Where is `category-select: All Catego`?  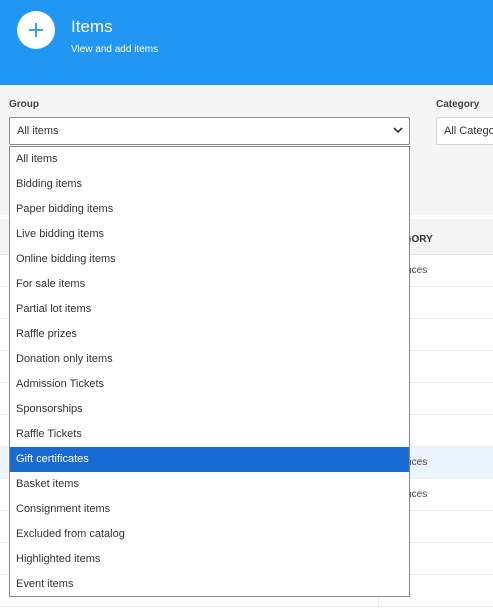
category-select: All Catego is located at coordinates (464, 131).